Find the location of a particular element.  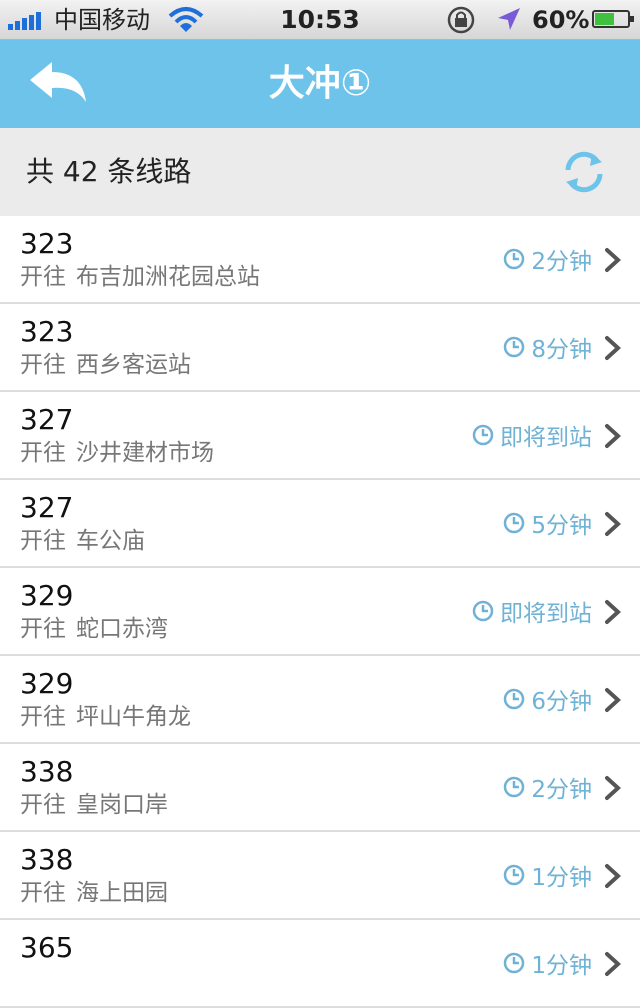

route-row: 338 开往 皇岗口岸 2分钟 is located at coordinates (320, 788).